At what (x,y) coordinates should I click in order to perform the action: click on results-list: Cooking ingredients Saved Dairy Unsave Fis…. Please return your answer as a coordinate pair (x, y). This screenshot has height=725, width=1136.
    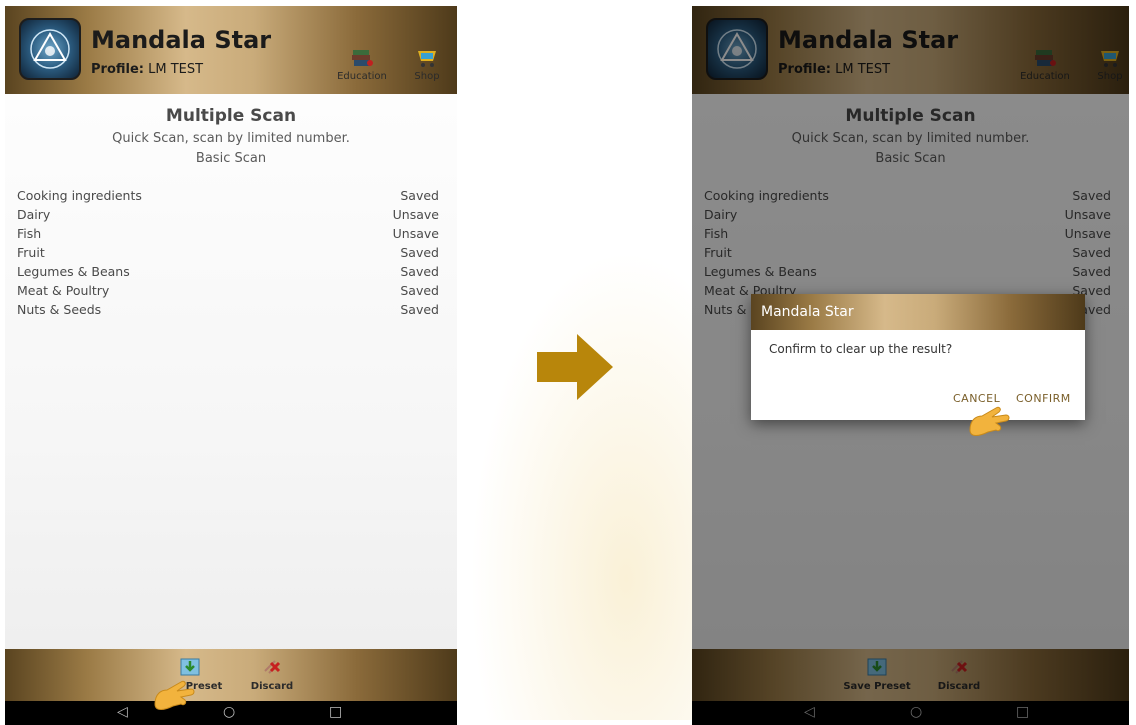
    Looking at the image, I should click on (228, 252).